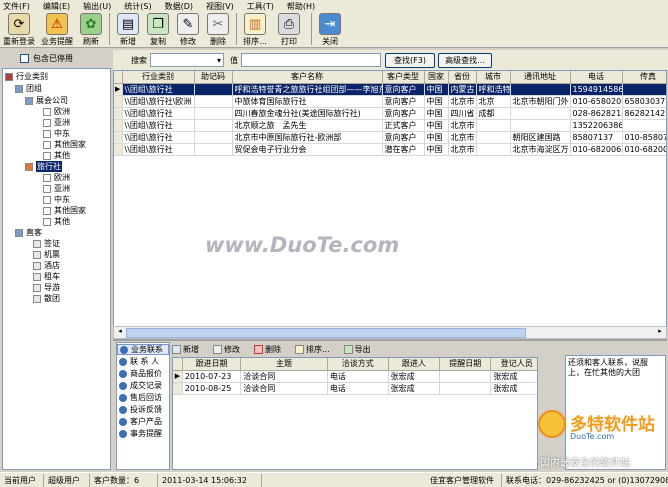 The width and height of the screenshot is (668, 487). I want to click on table-cell, so click(540, 125).